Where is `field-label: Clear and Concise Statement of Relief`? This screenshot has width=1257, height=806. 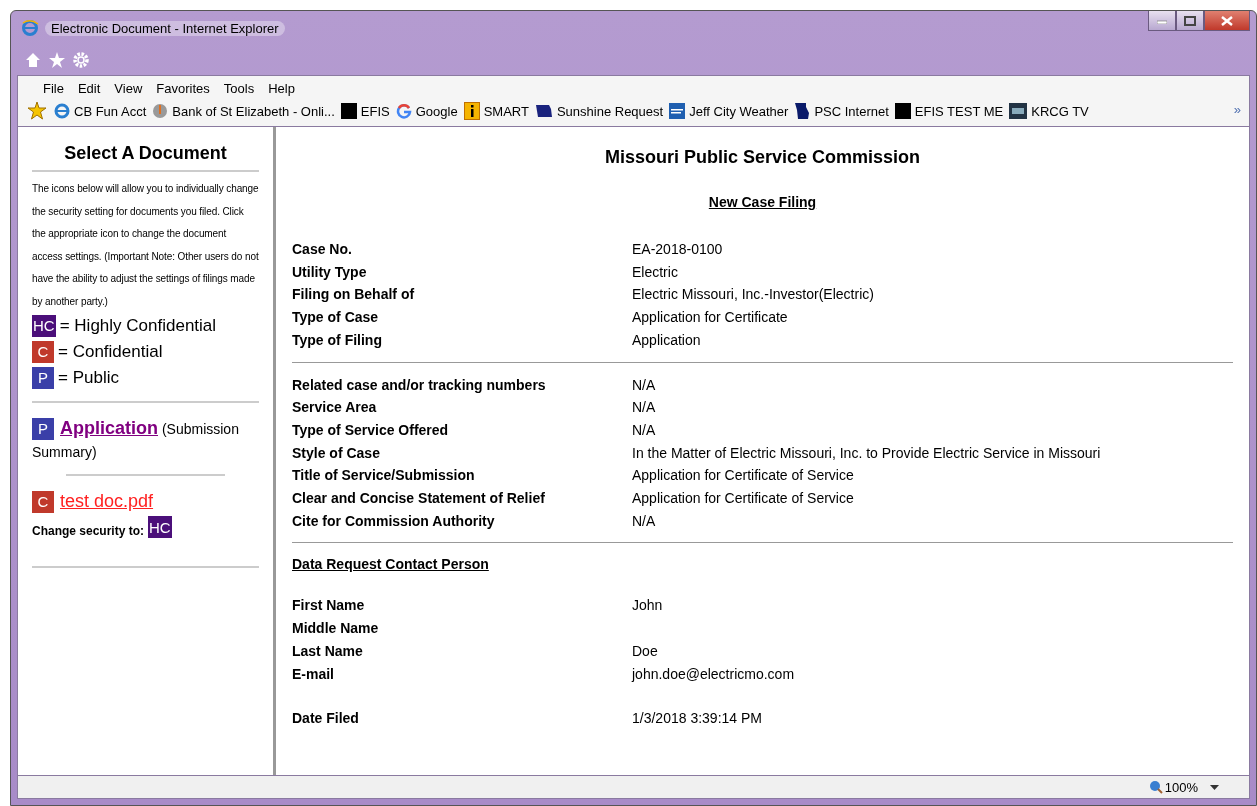 field-label: Clear and Concise Statement of Relief is located at coordinates (419, 499).